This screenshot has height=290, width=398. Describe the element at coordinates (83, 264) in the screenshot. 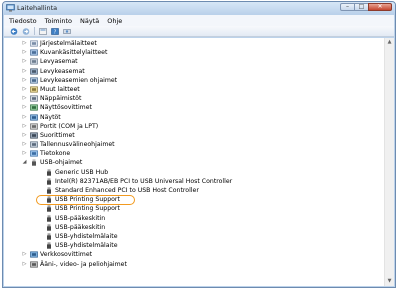

I see `tree-item-label: Ääni-, video- ja peliohjaimet` at that location.